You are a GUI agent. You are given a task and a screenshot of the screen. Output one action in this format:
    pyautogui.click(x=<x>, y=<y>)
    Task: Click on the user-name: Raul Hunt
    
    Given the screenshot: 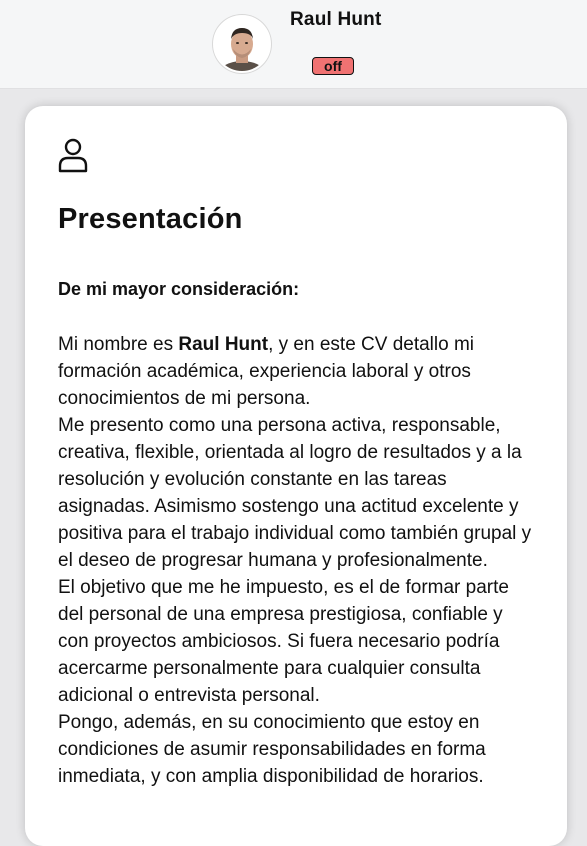 What is the action you would take?
    pyautogui.click(x=336, y=19)
    